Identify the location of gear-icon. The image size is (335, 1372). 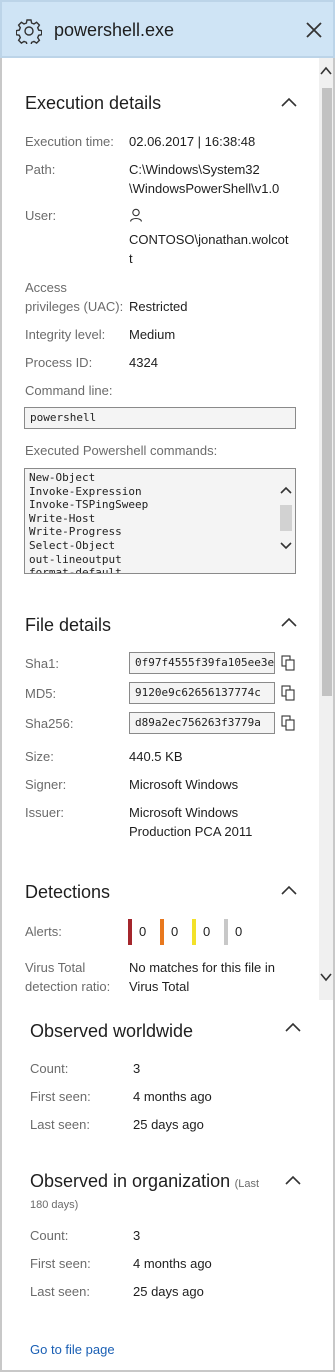
(29, 31).